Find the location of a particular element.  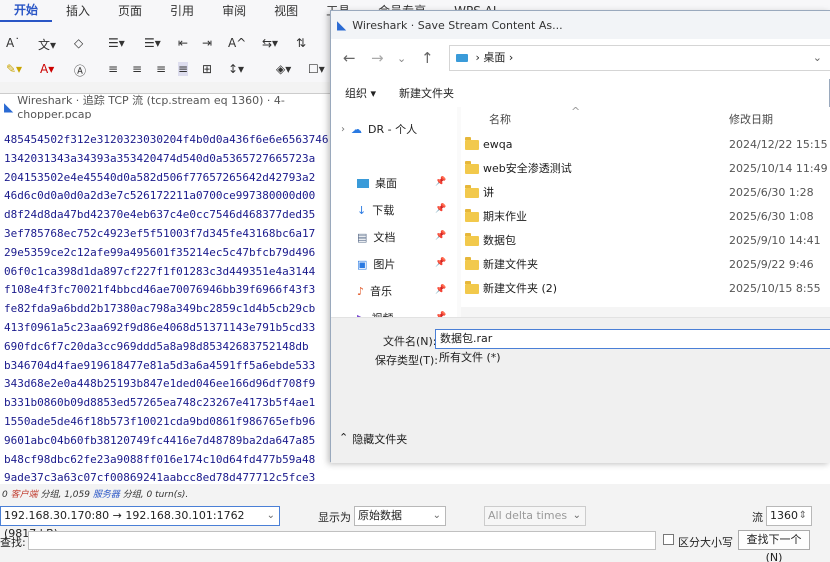

filetype-label: 保存类型(T): is located at coordinates (407, 360).